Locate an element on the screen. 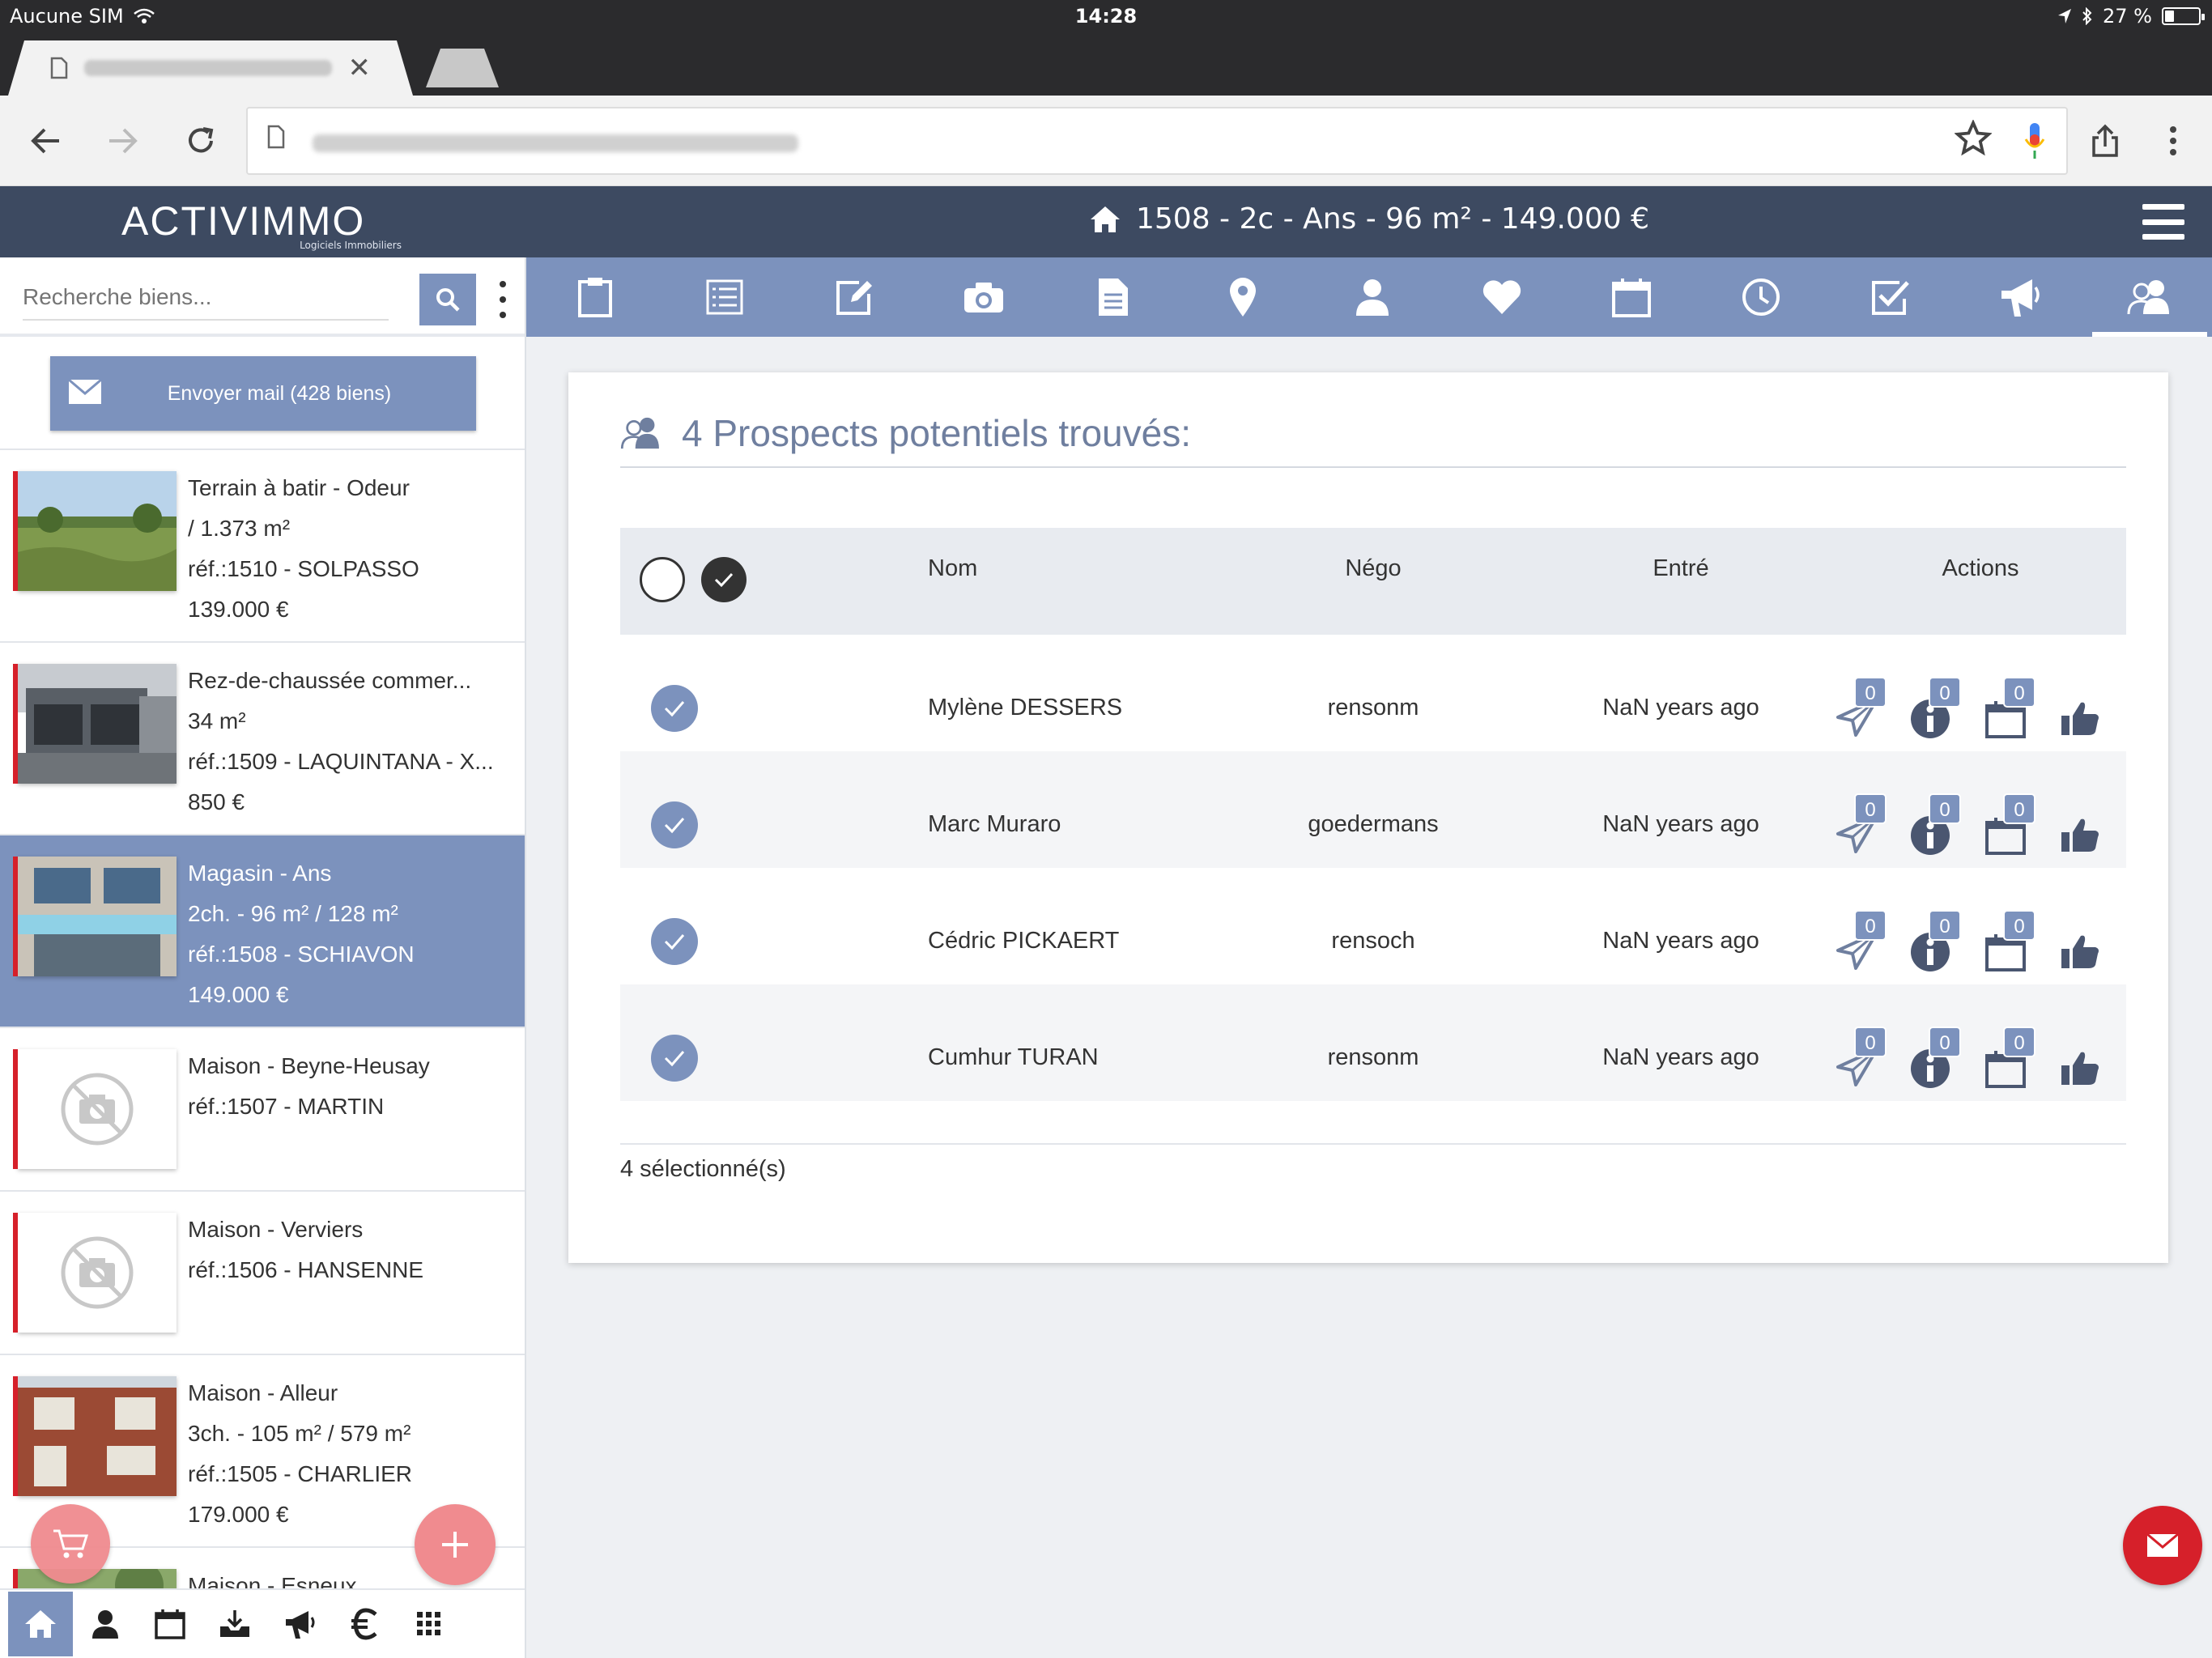 This screenshot has height=1658, width=2212. tab-prospects is located at coordinates (2149, 304).